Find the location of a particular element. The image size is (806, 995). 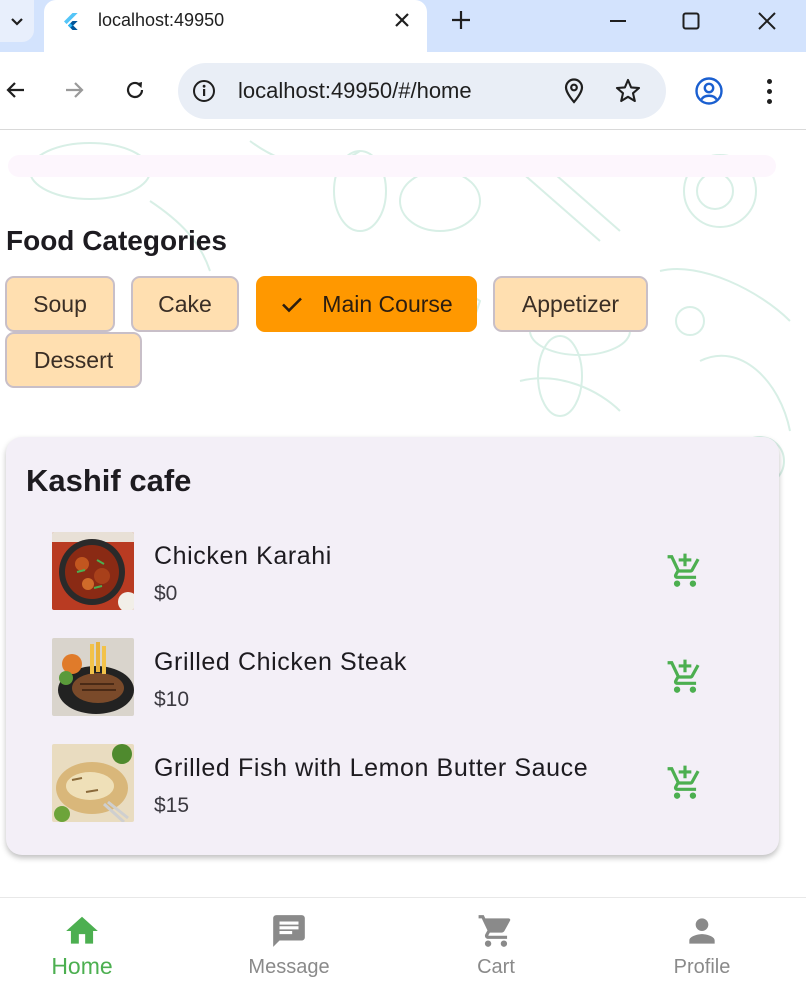

nav-label: Home is located at coordinates (82, 966).